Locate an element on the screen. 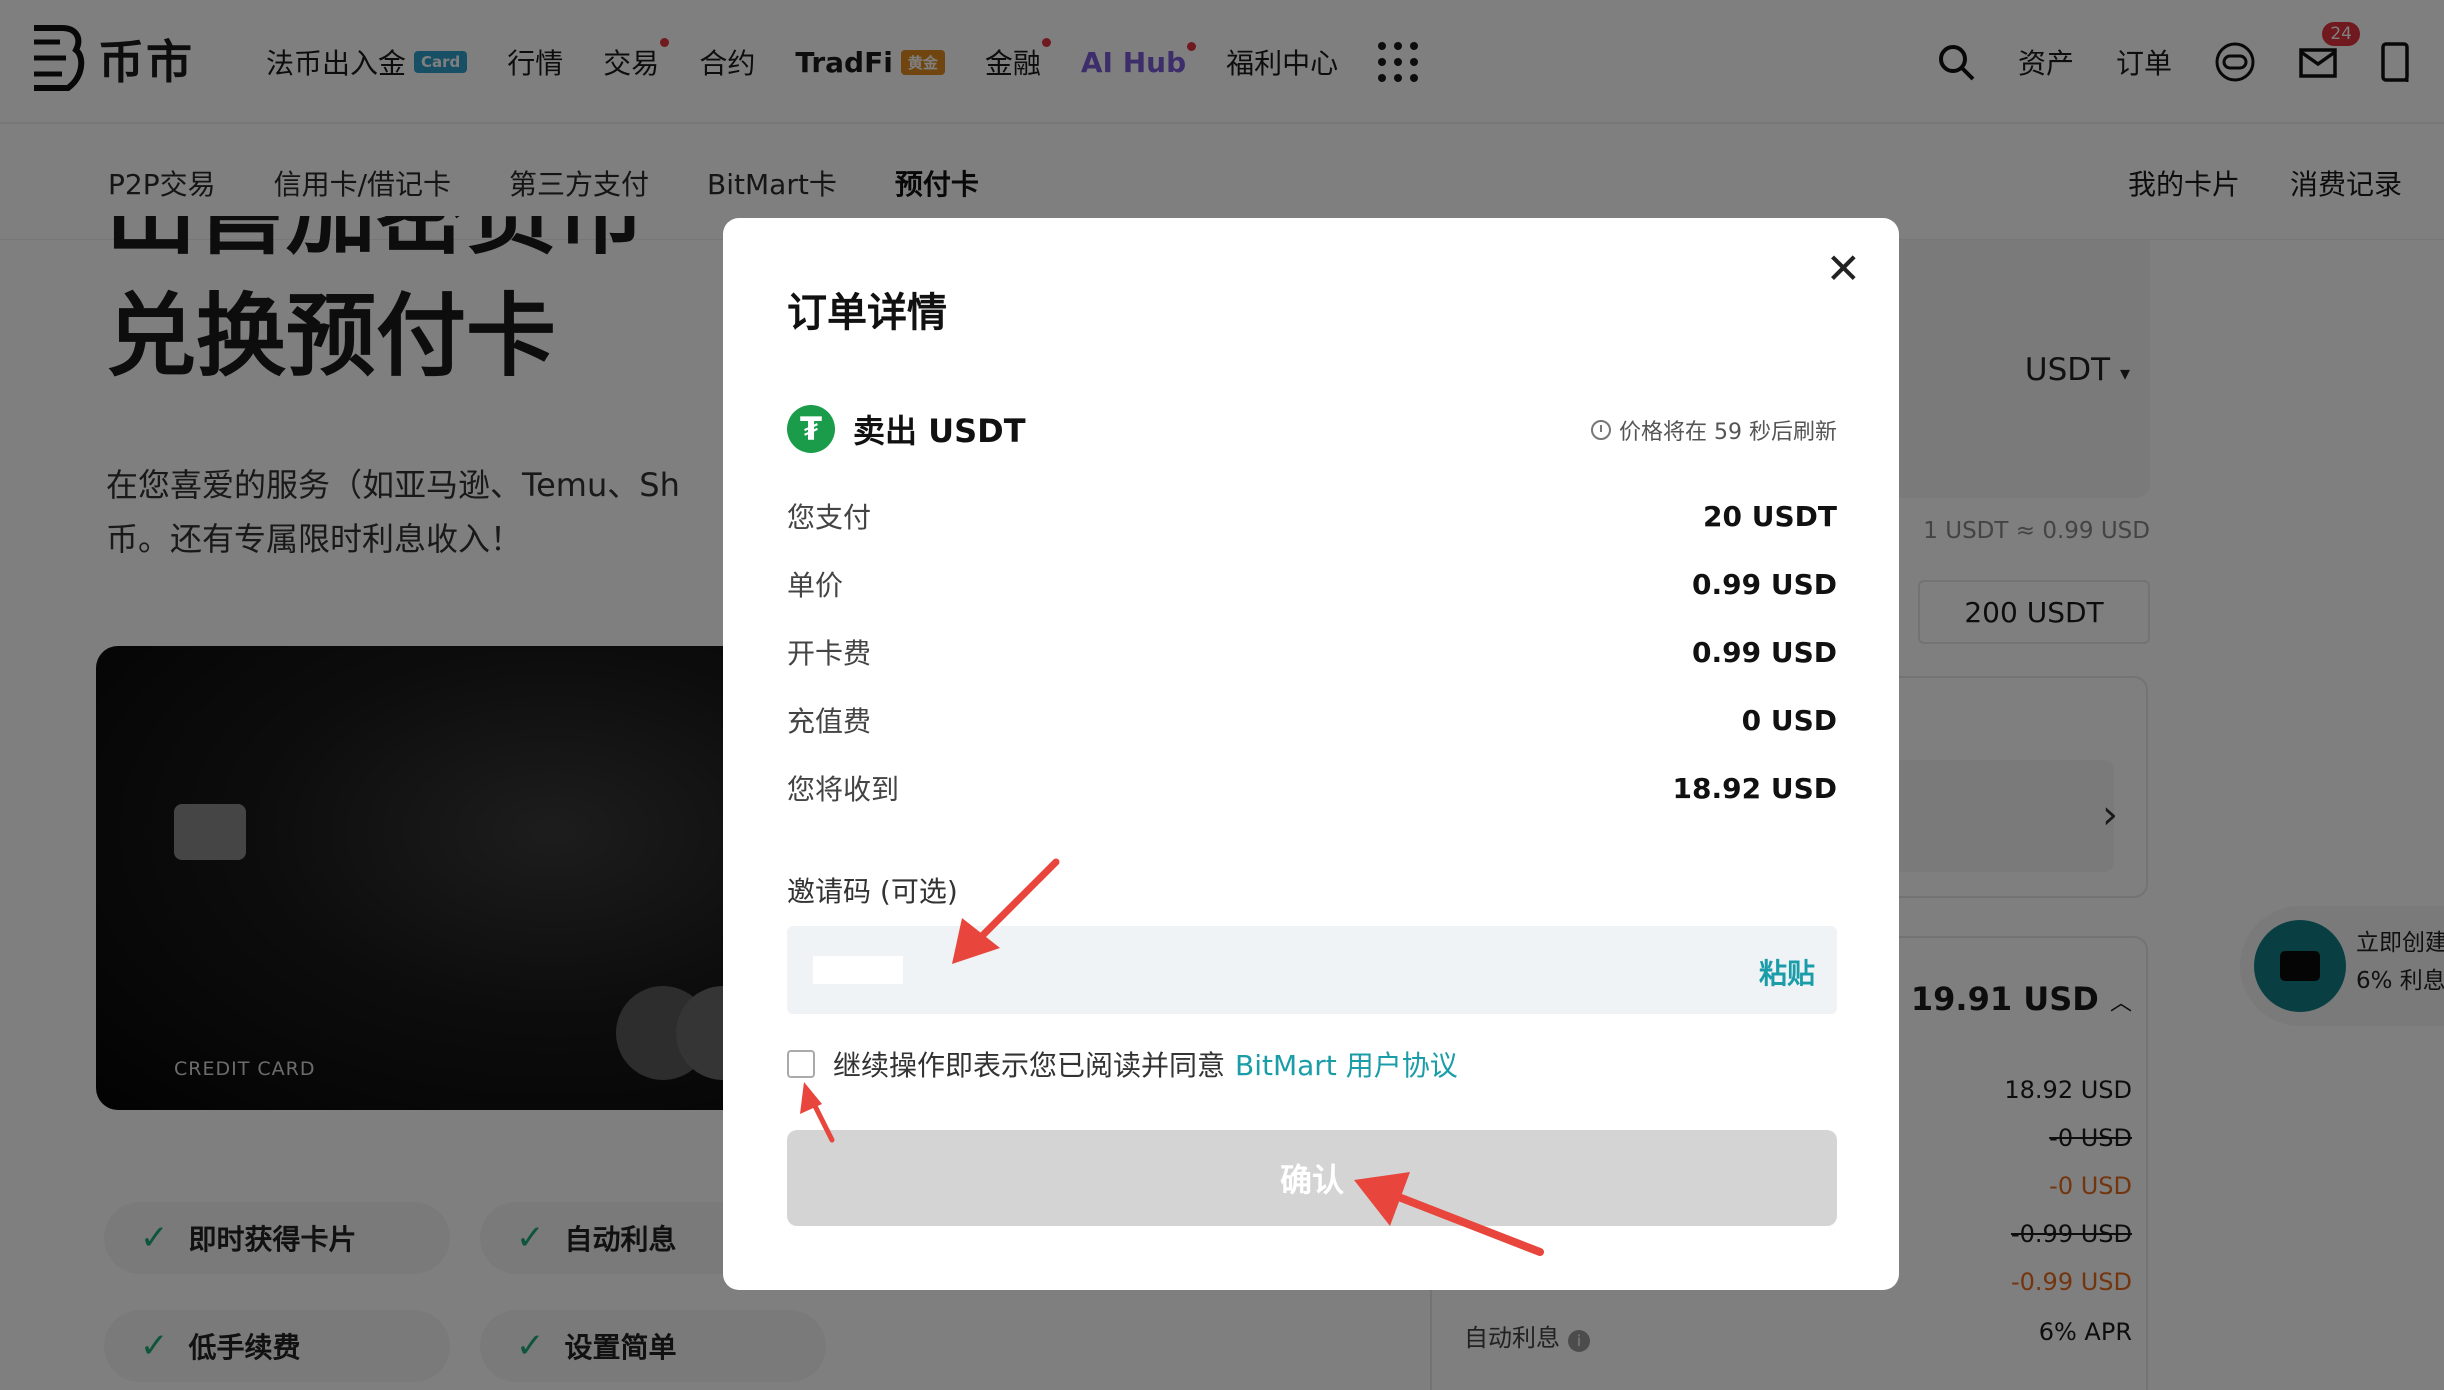 This screenshot has height=1390, width=2444. sell-header: ₮ 卖出 USDT 价格将在 59 秒后刷新 is located at coordinates (1312, 429).